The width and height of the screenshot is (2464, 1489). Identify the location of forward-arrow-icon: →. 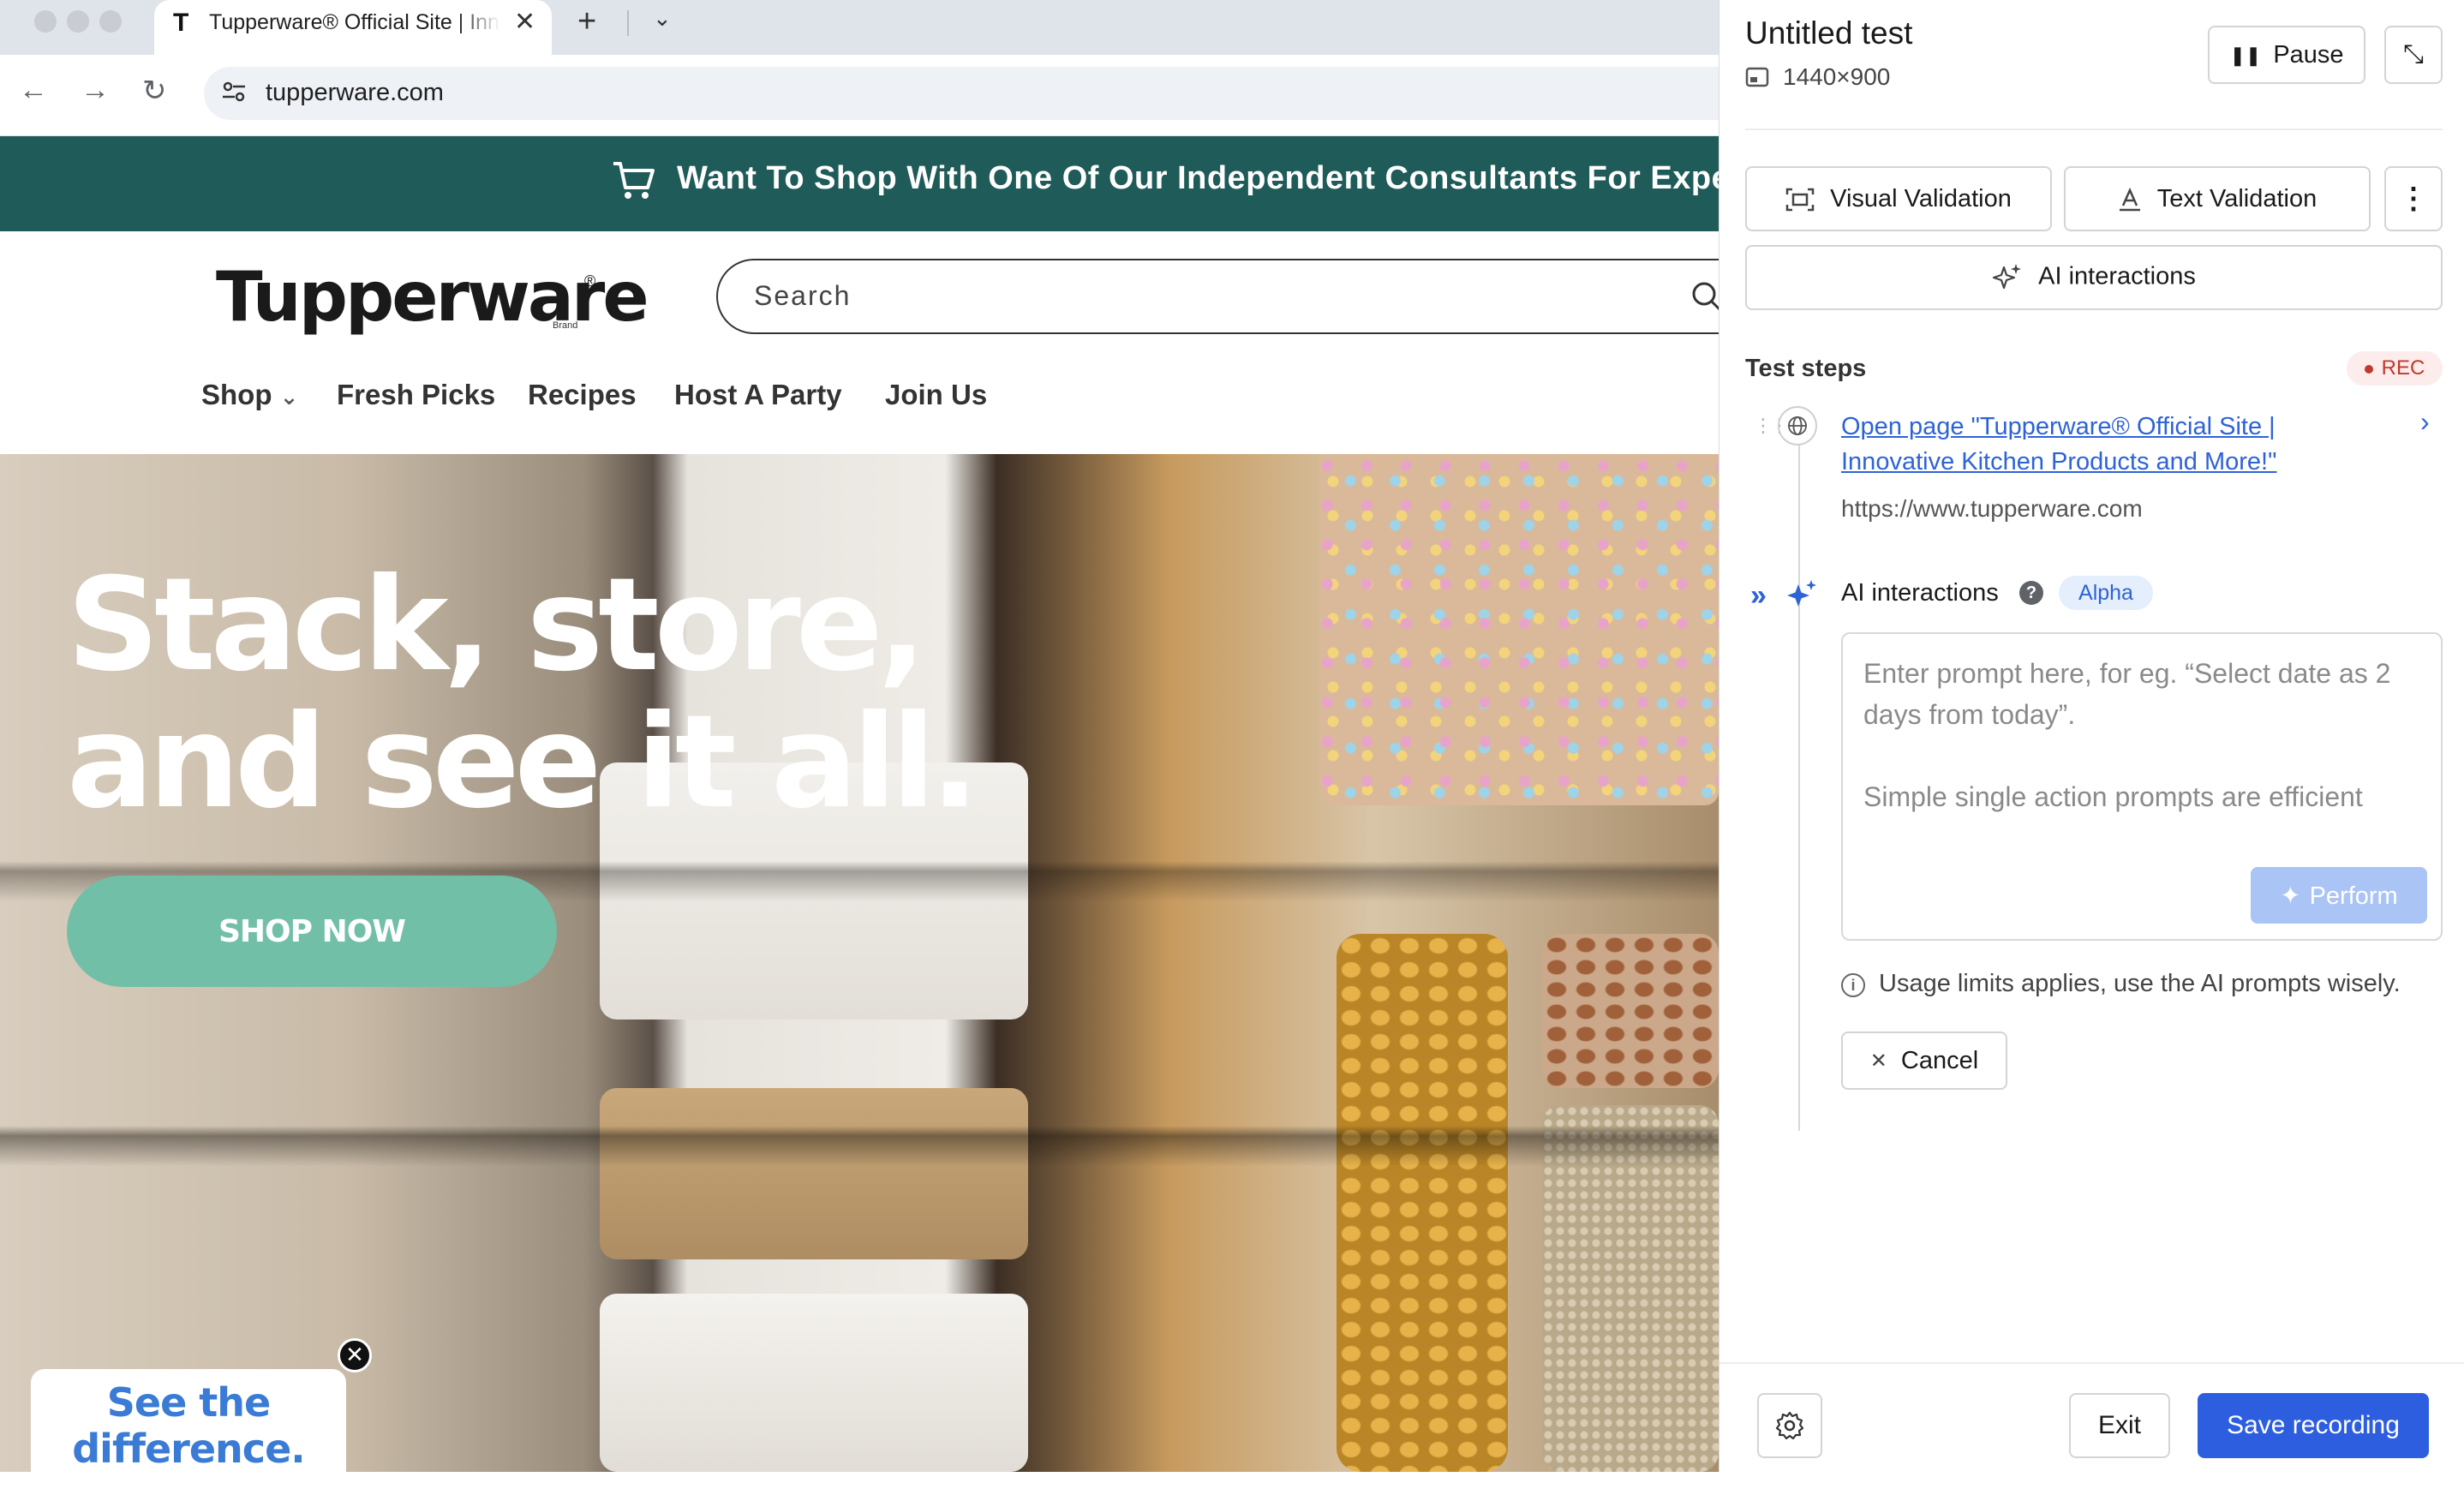
(95, 90).